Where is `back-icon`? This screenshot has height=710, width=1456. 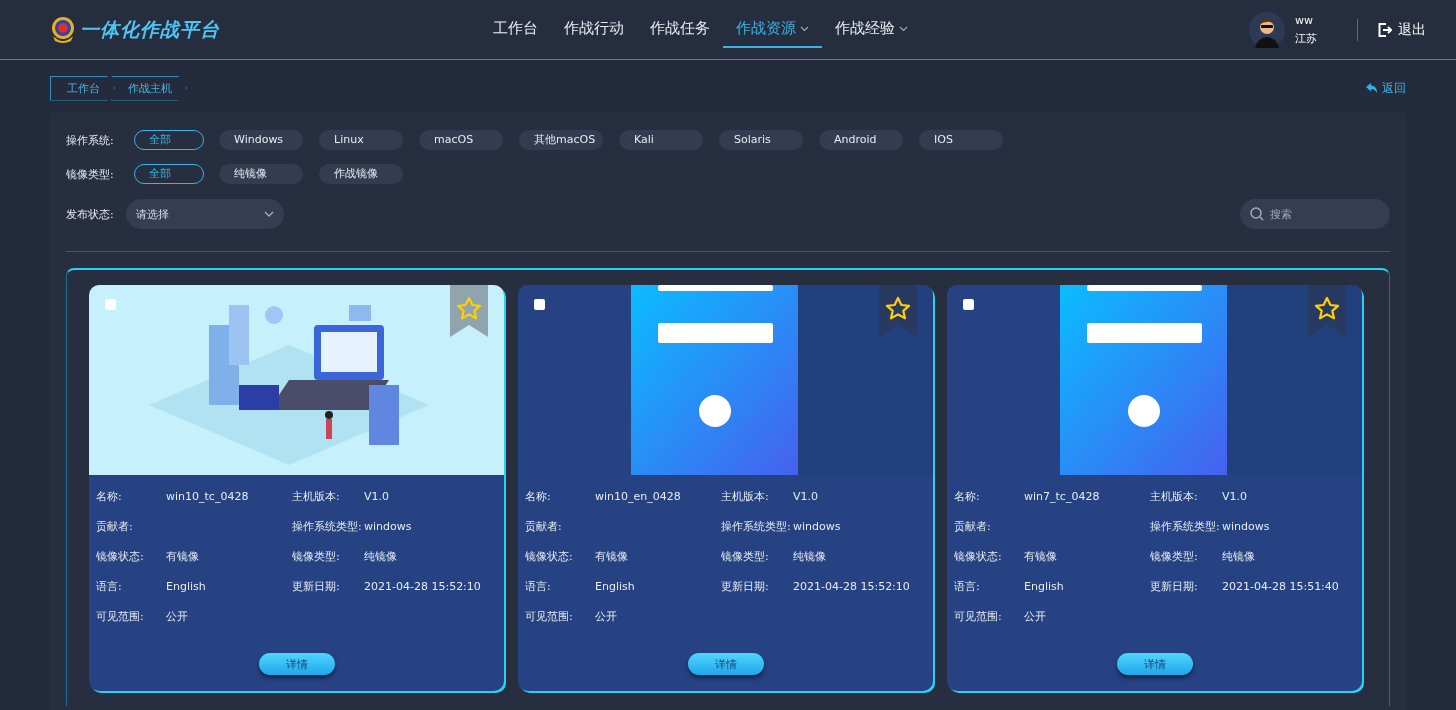 back-icon is located at coordinates (1372, 88).